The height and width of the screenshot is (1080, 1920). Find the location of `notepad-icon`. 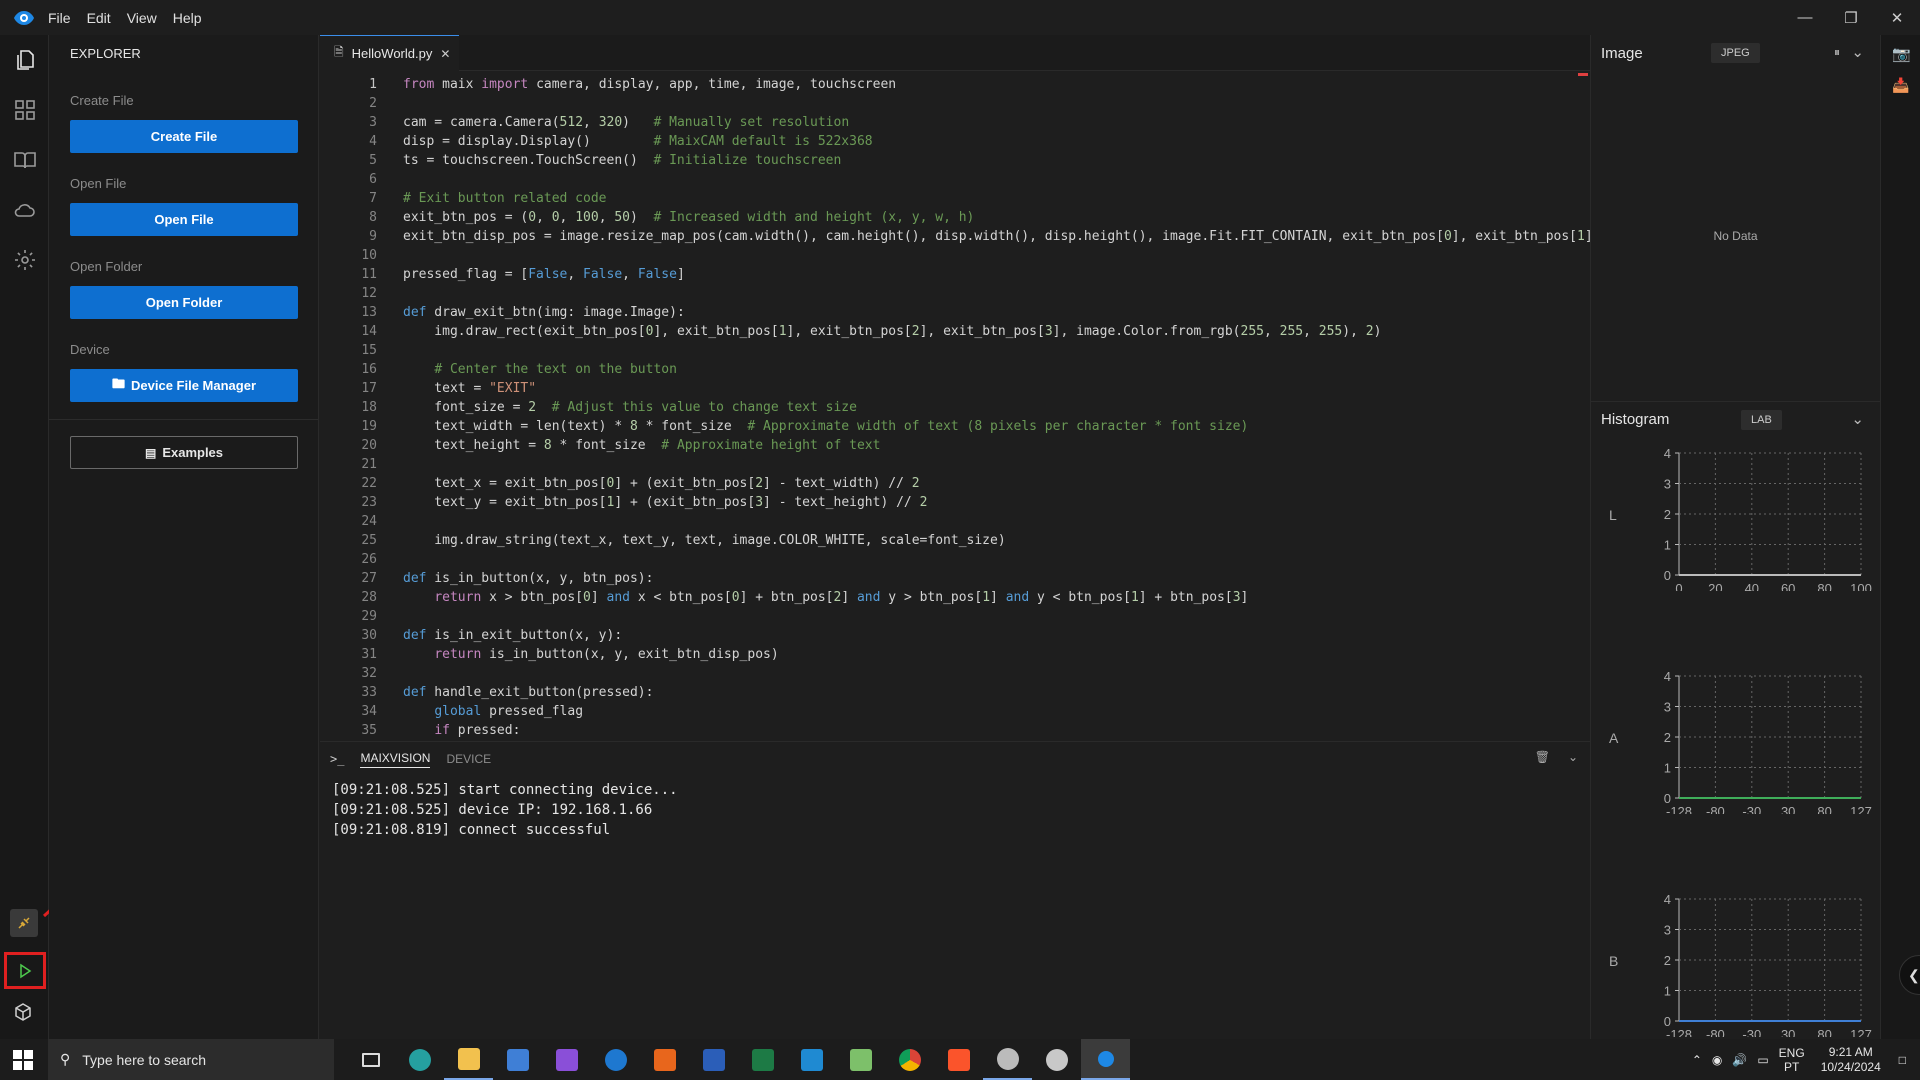

notepad-icon is located at coordinates (860, 1059).